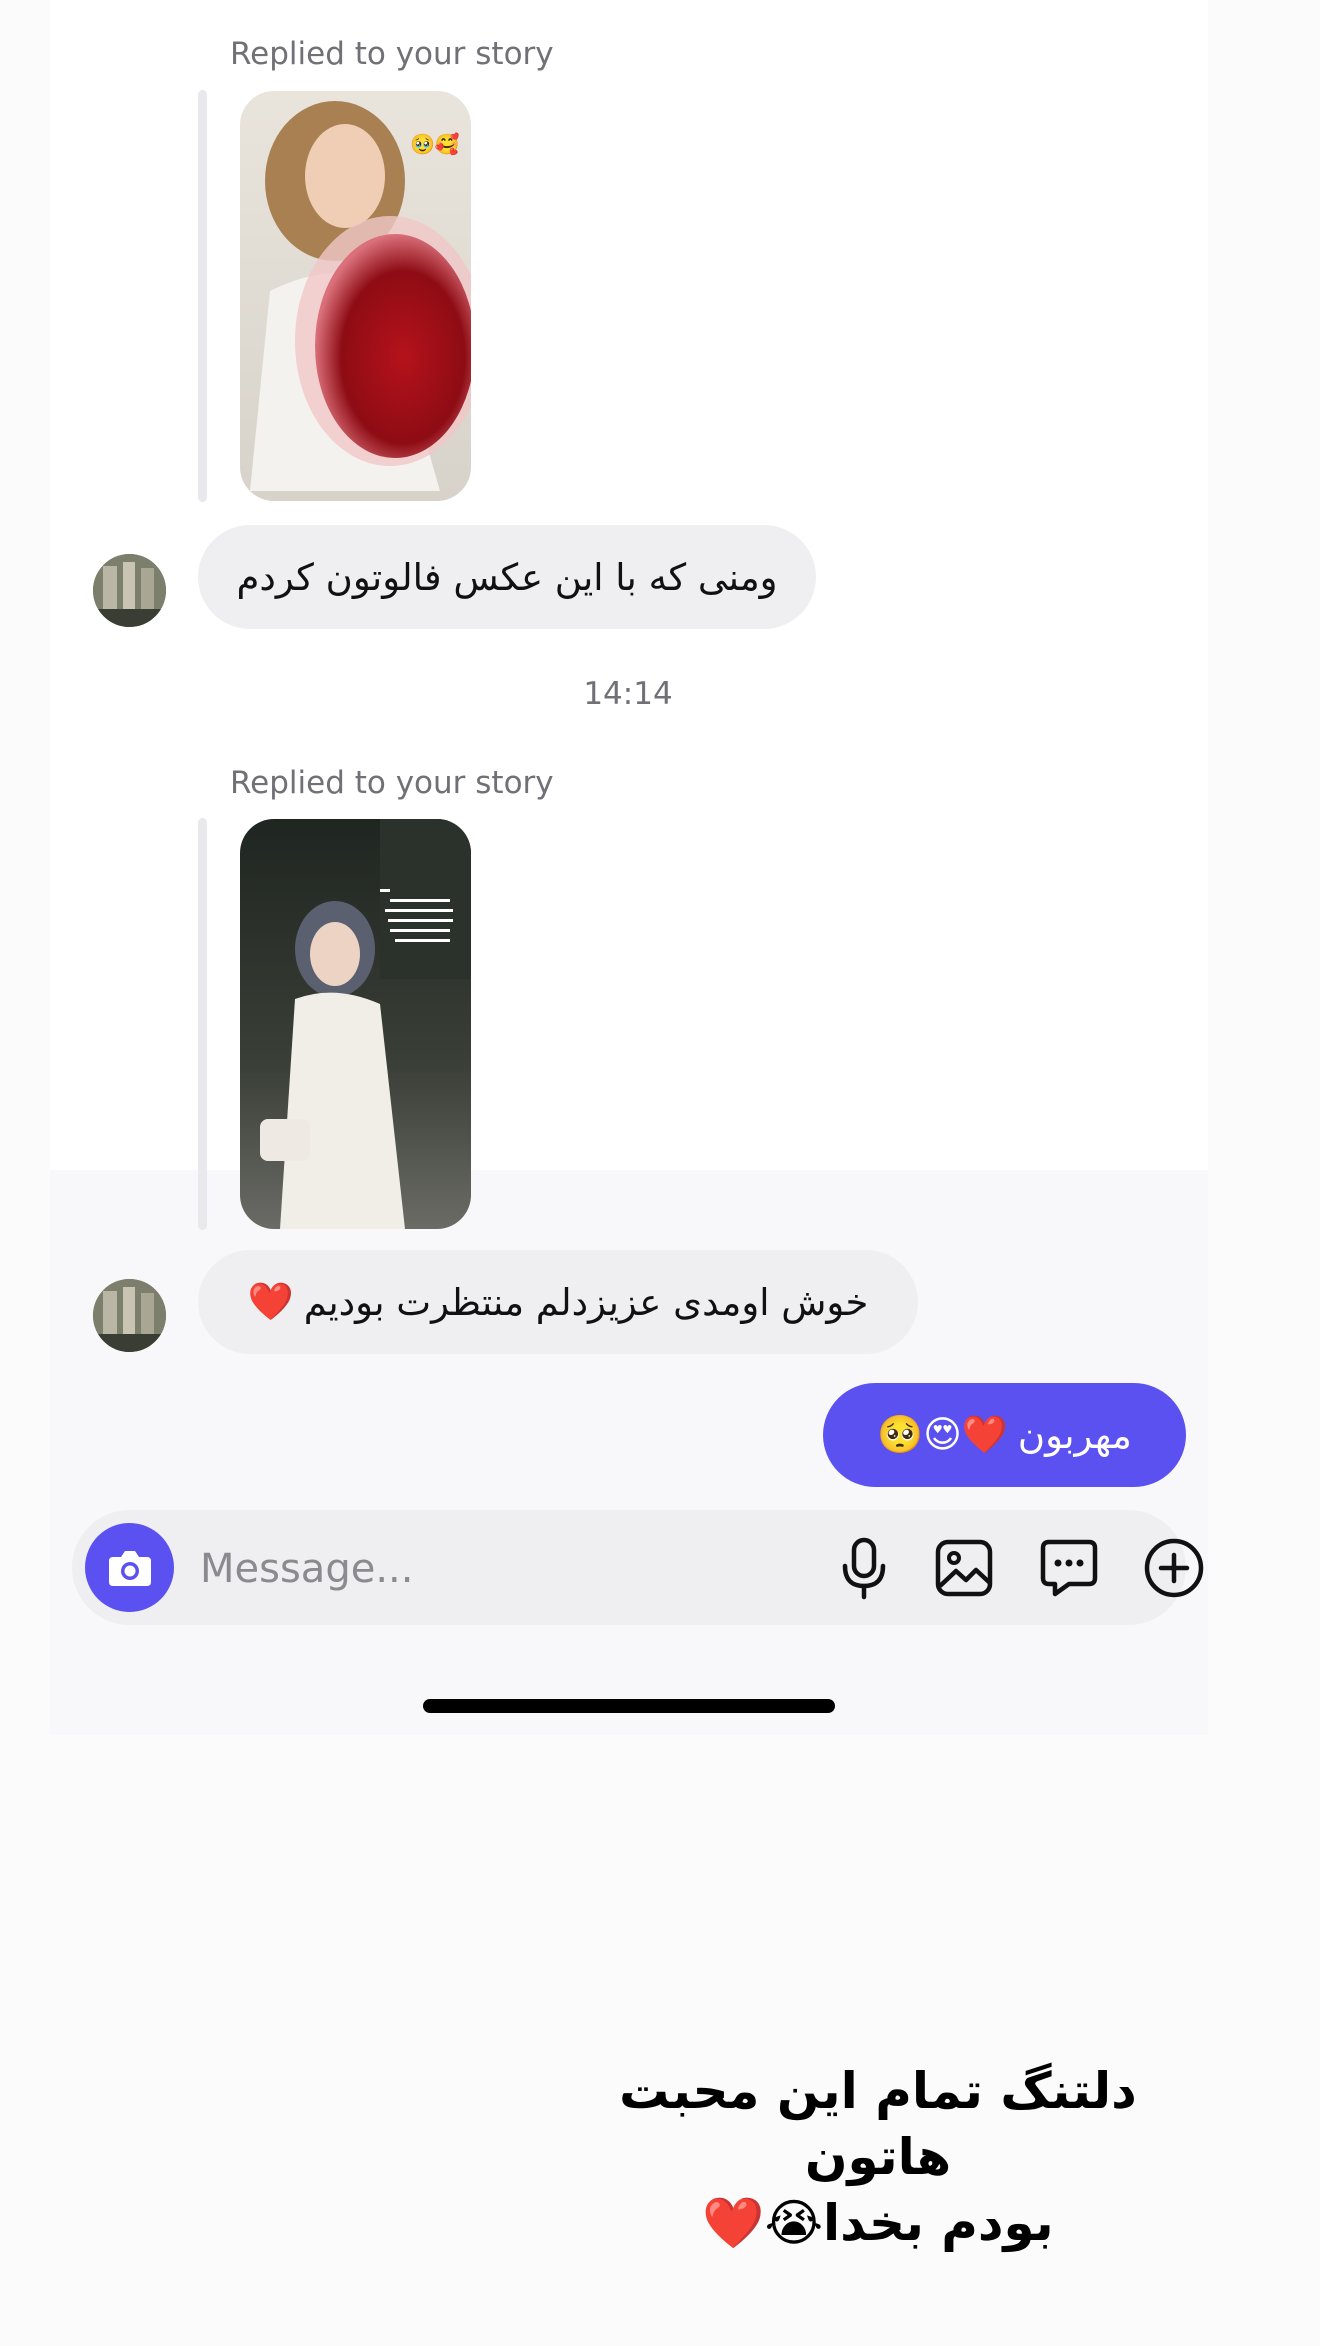 The image size is (1320, 2346). What do you see at coordinates (878, 2223) in the screenshot?
I see `caption-line-2: بودم بخدا😭❤️` at bounding box center [878, 2223].